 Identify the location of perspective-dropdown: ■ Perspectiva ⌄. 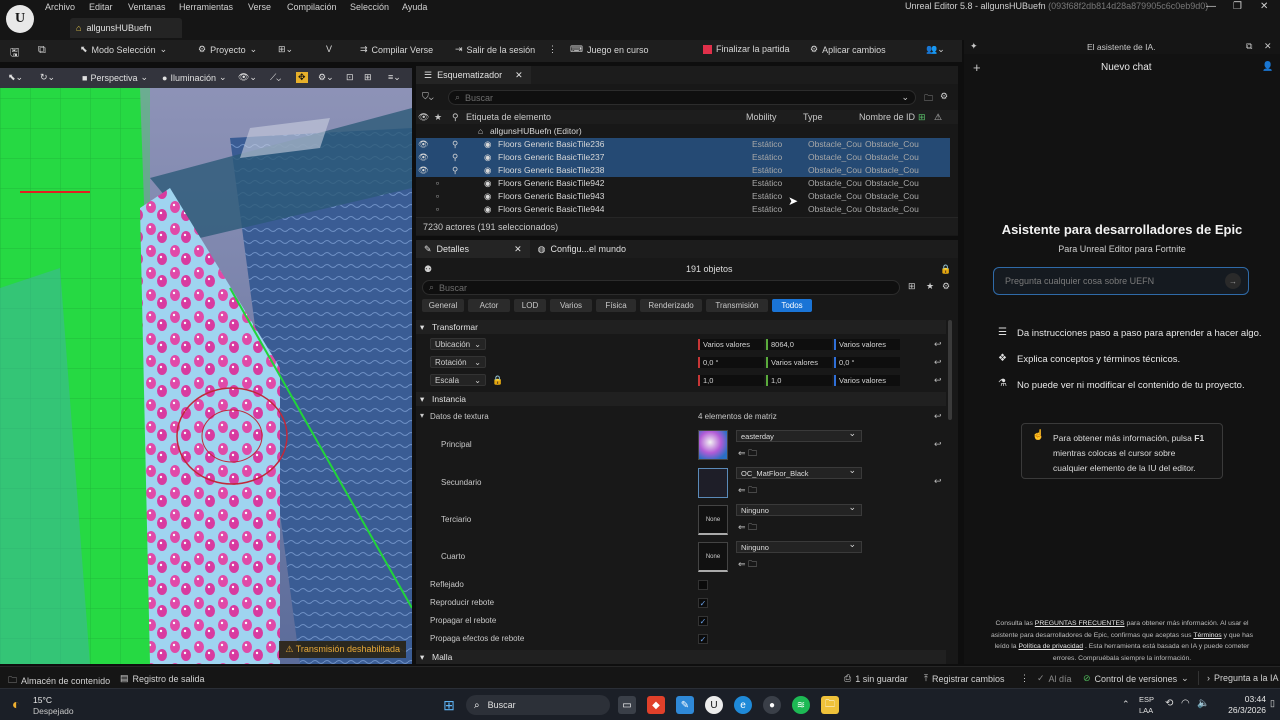
(115, 77).